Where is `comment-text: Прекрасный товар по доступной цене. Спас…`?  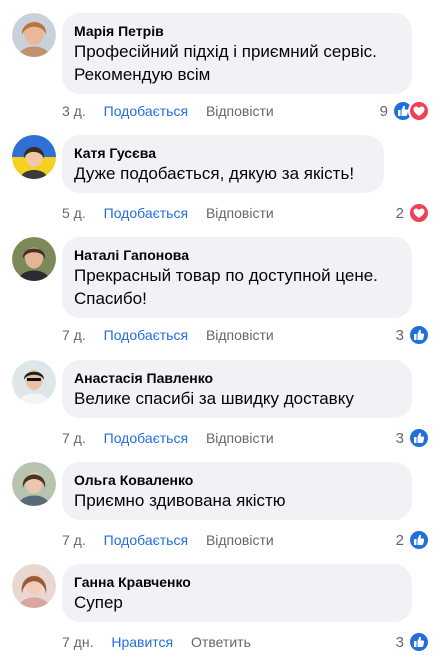
comment-text: Прекрасный товар по доступной цене. Спас… is located at coordinates (226, 287).